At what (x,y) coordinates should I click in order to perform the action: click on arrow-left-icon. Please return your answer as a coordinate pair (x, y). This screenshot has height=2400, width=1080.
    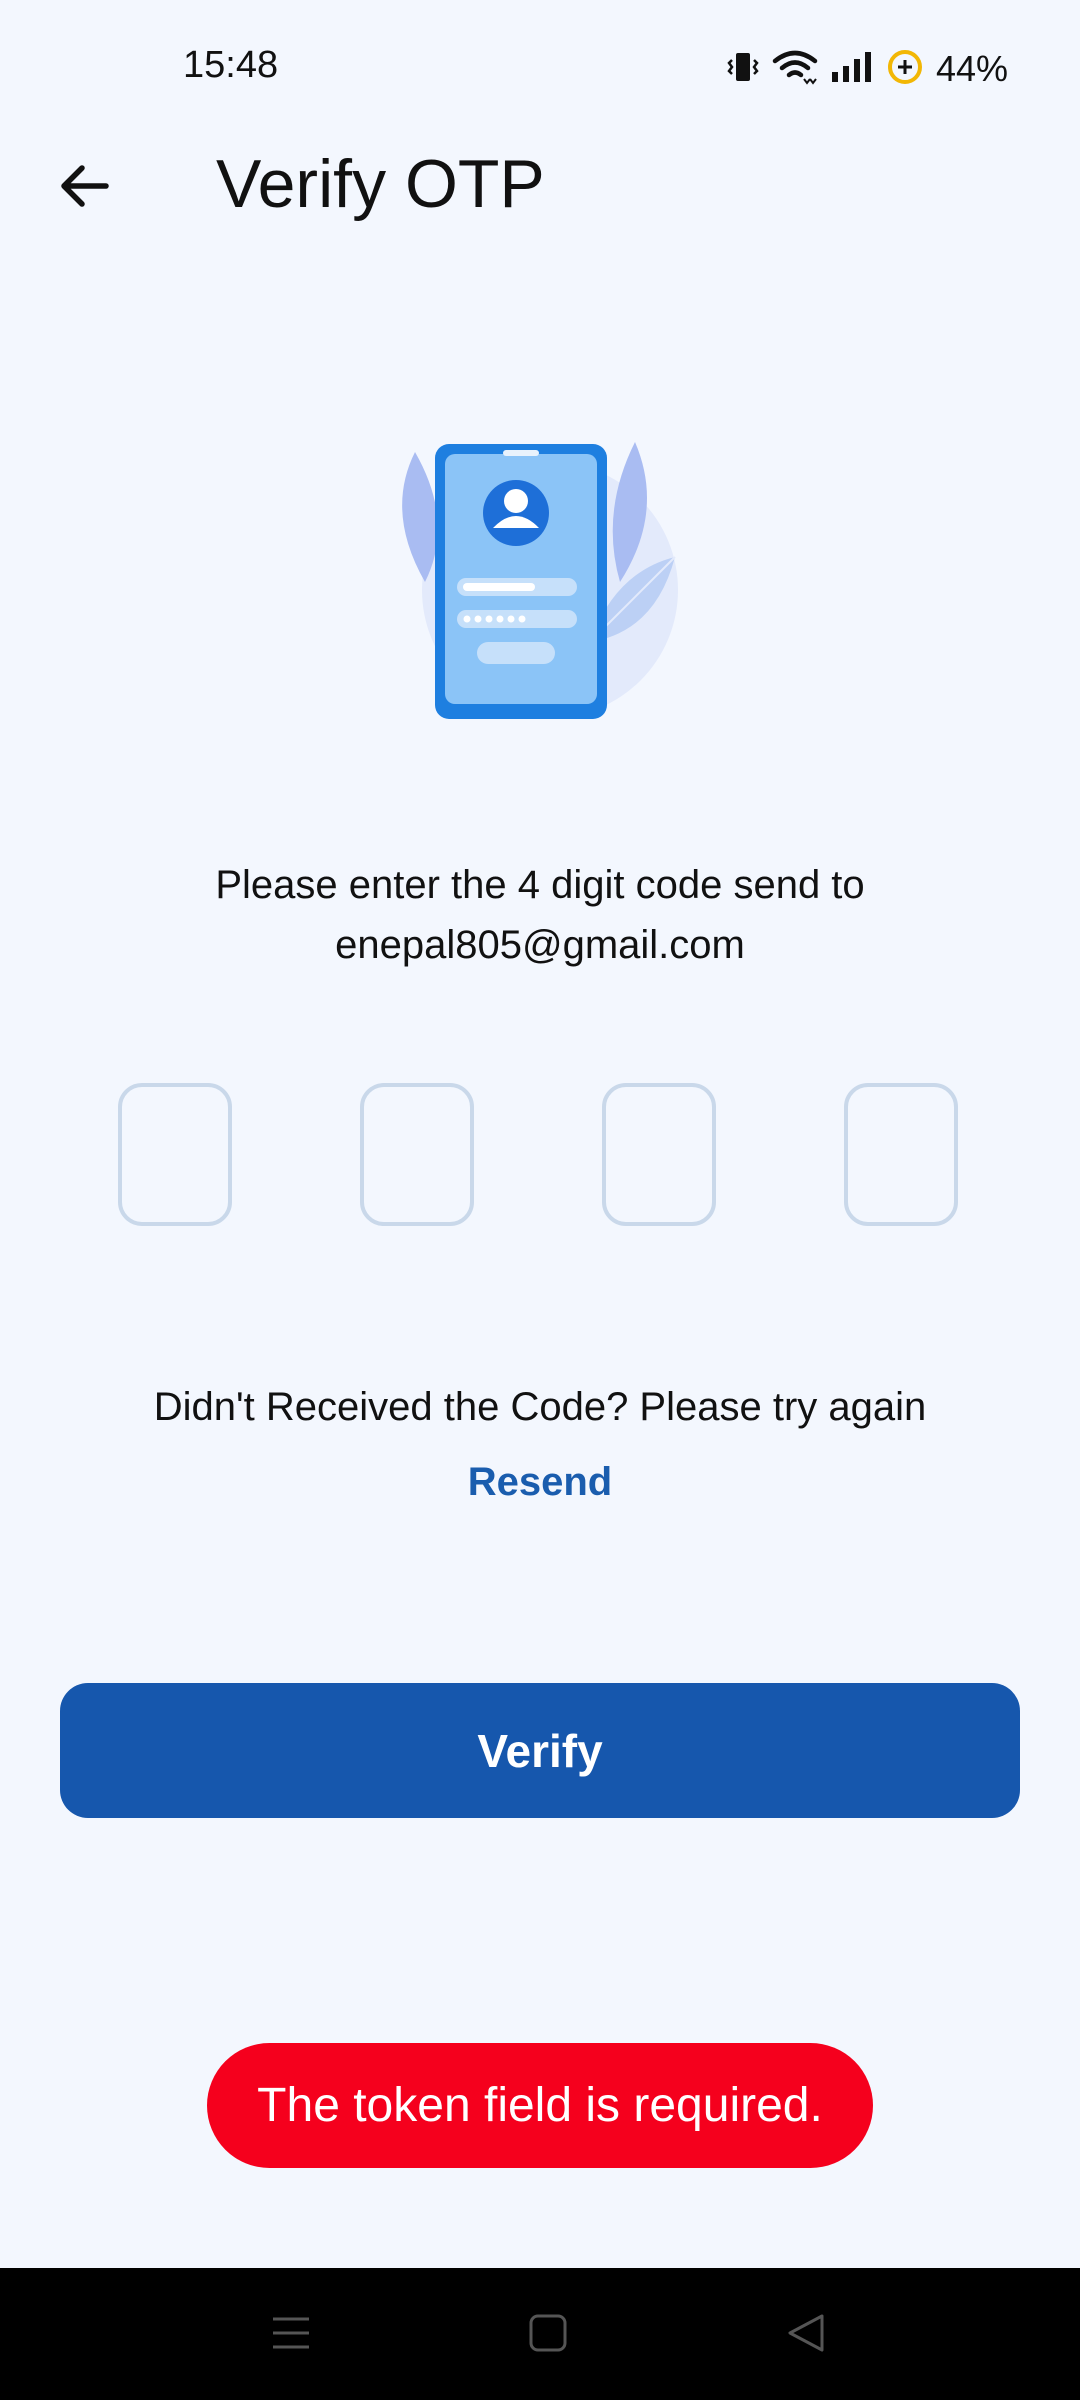
    Looking at the image, I should click on (84, 188).